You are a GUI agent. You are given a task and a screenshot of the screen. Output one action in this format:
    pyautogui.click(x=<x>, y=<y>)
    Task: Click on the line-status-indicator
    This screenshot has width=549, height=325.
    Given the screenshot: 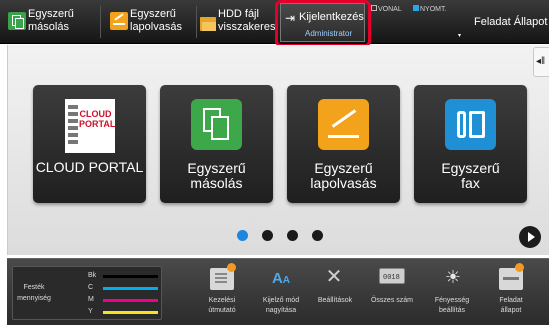 What is the action you would take?
    pyautogui.click(x=374, y=8)
    